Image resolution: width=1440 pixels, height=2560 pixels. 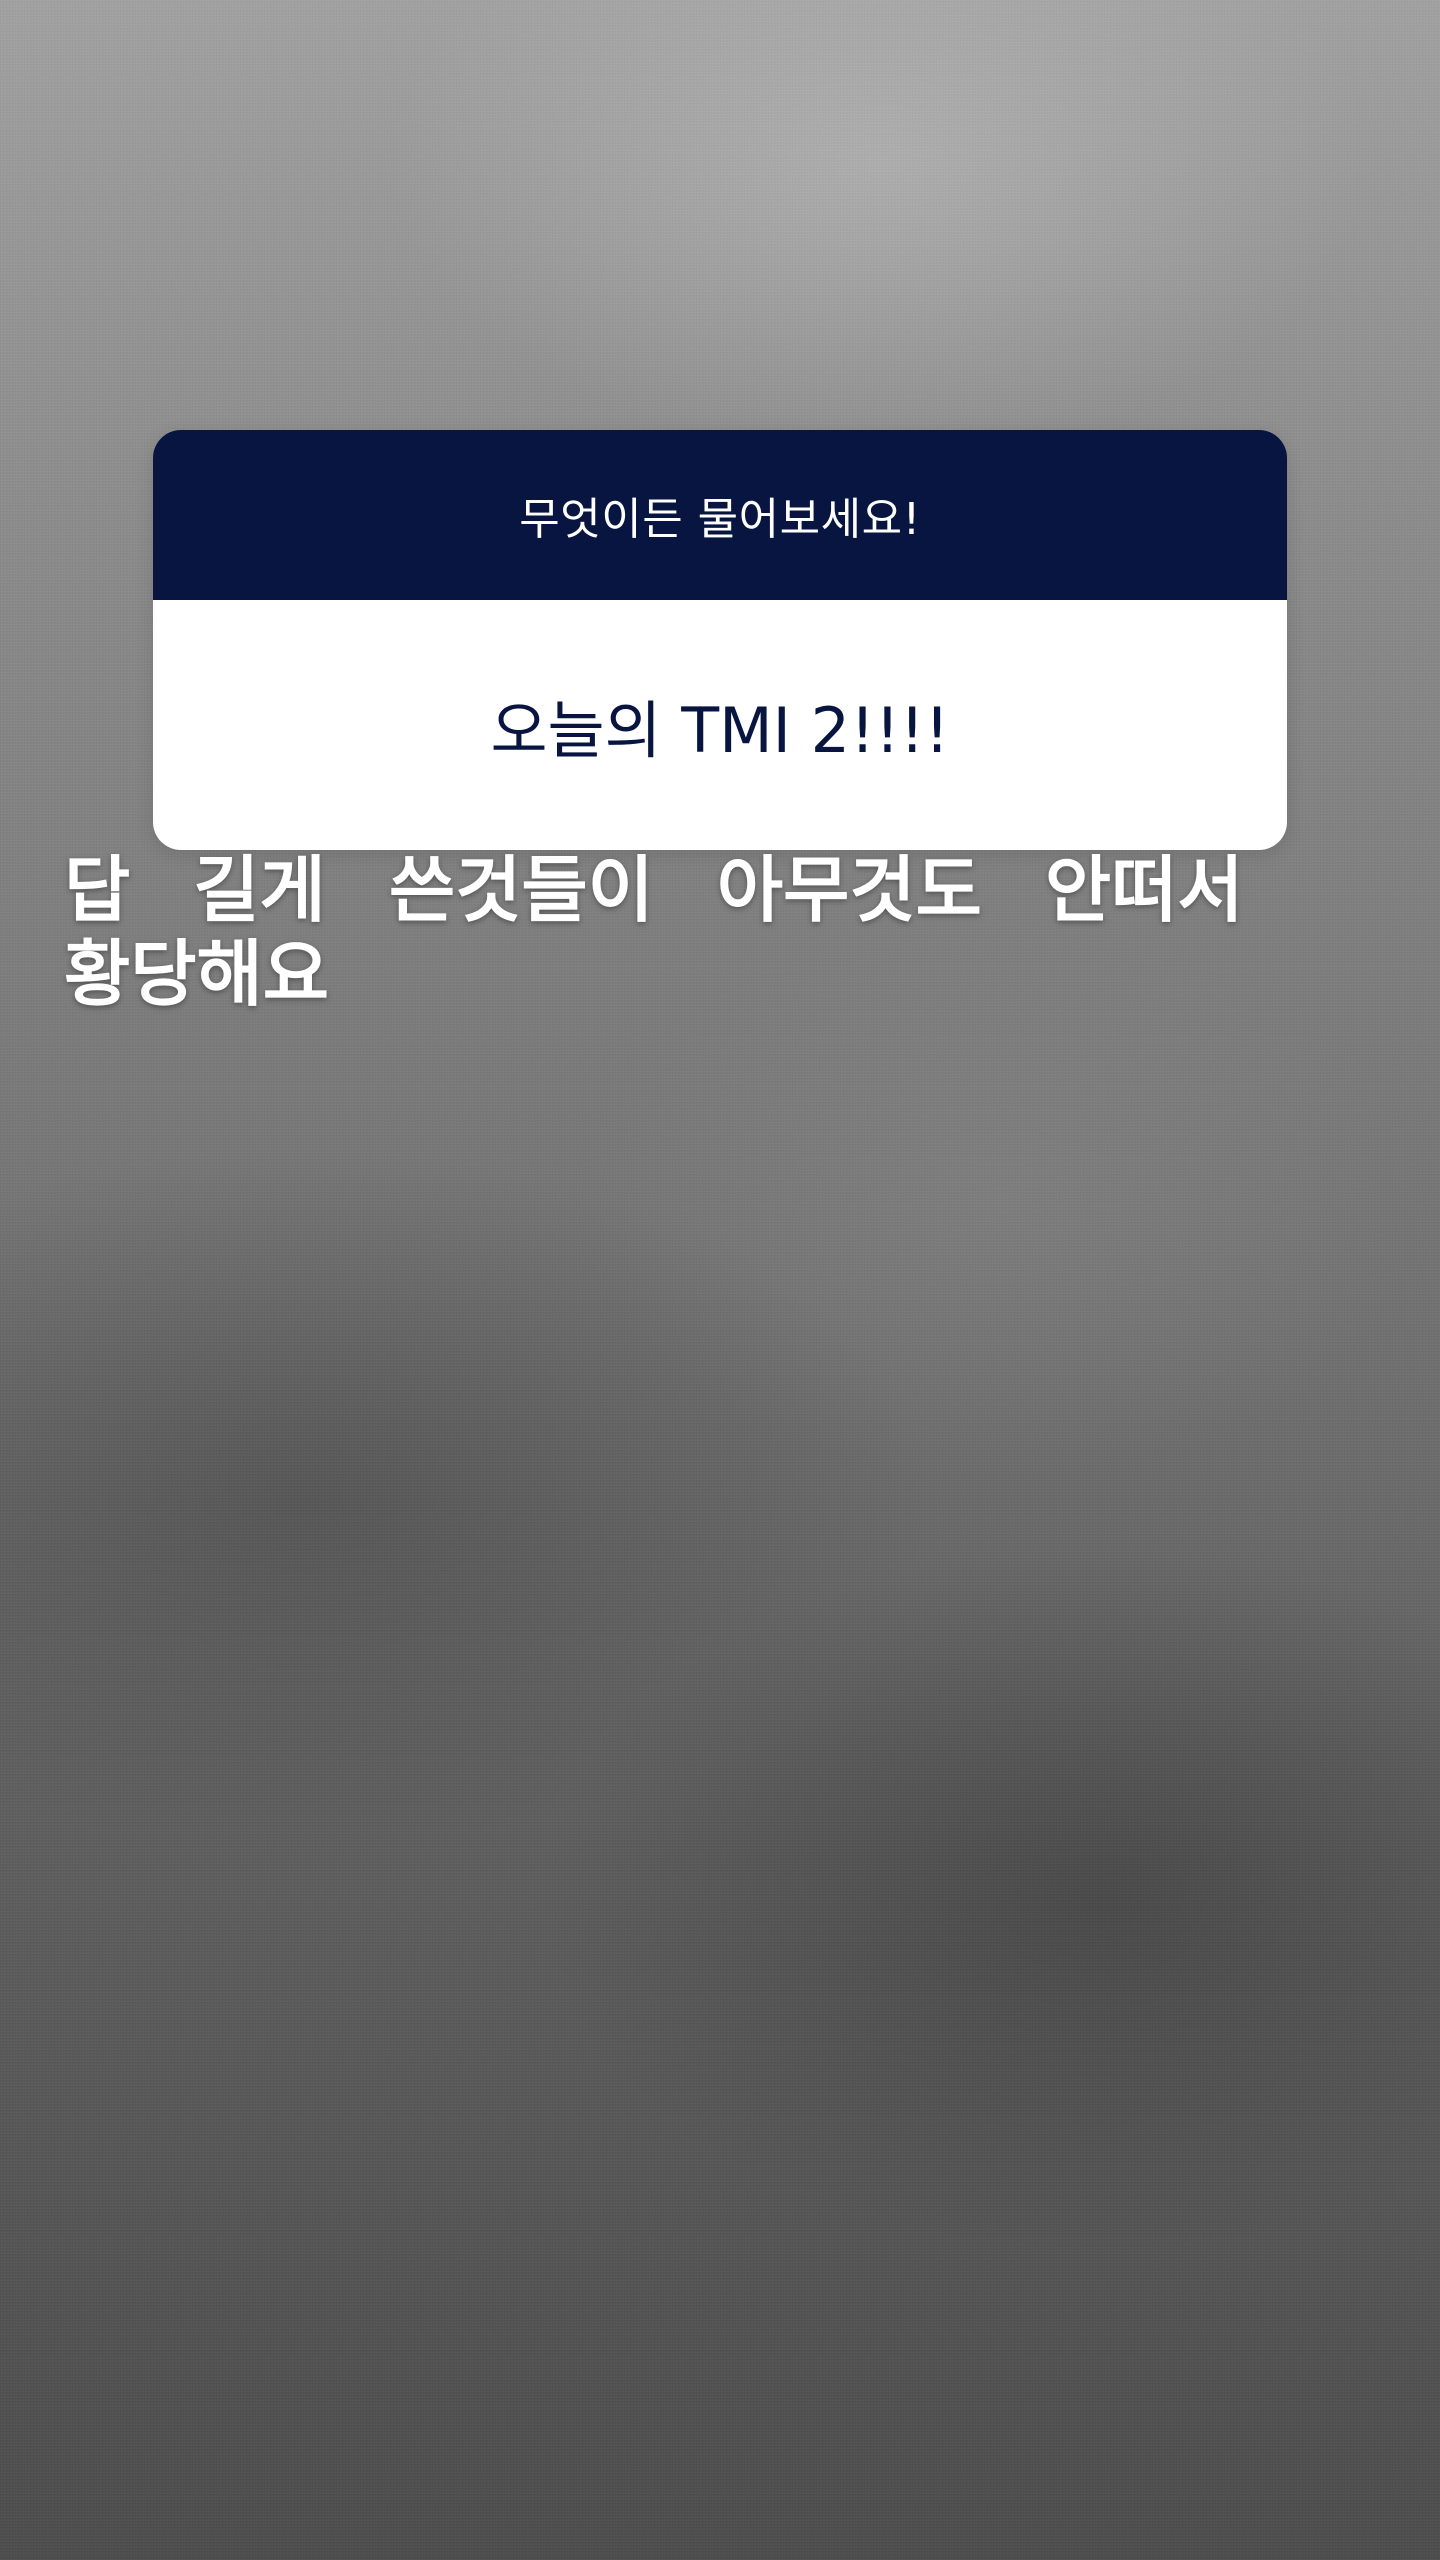 I want to click on answer-line-1: 답 길게 쓴것들이 아무것도 안떠서, so click(x=654, y=890).